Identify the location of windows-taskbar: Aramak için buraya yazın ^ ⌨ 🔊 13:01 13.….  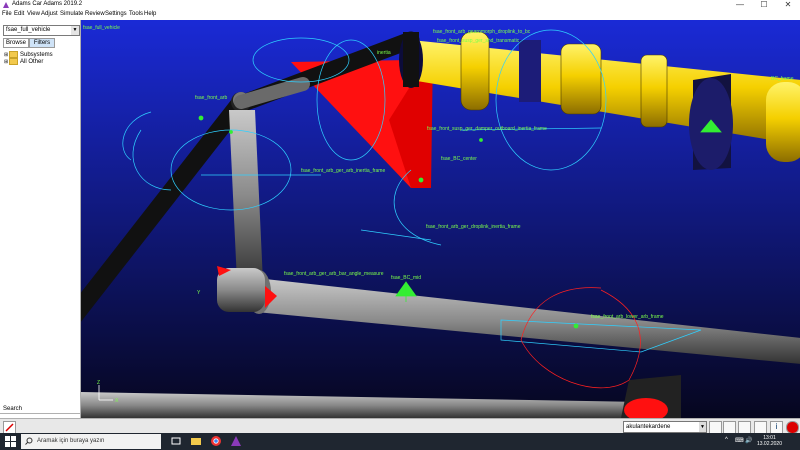
(400, 441).